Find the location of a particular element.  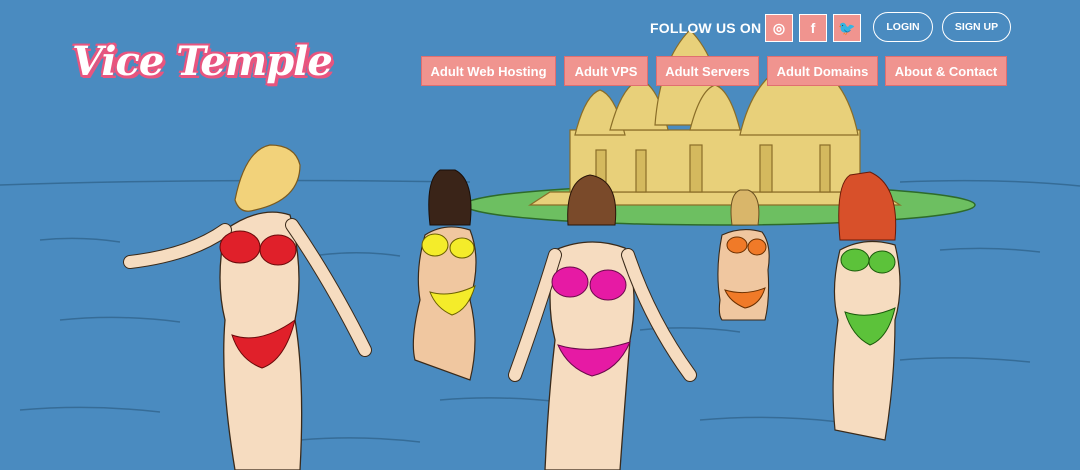

instagram-icon: ◎ is located at coordinates (779, 28).